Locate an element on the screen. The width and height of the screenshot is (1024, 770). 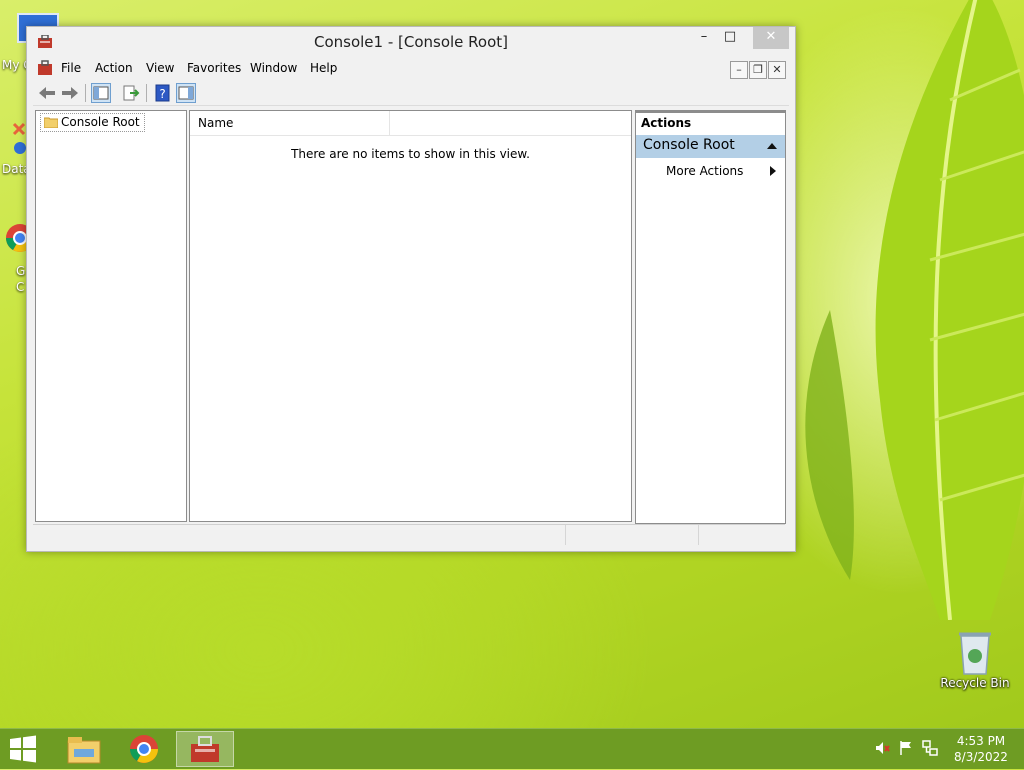
tree-item-label: Console Root is located at coordinates (100, 122).